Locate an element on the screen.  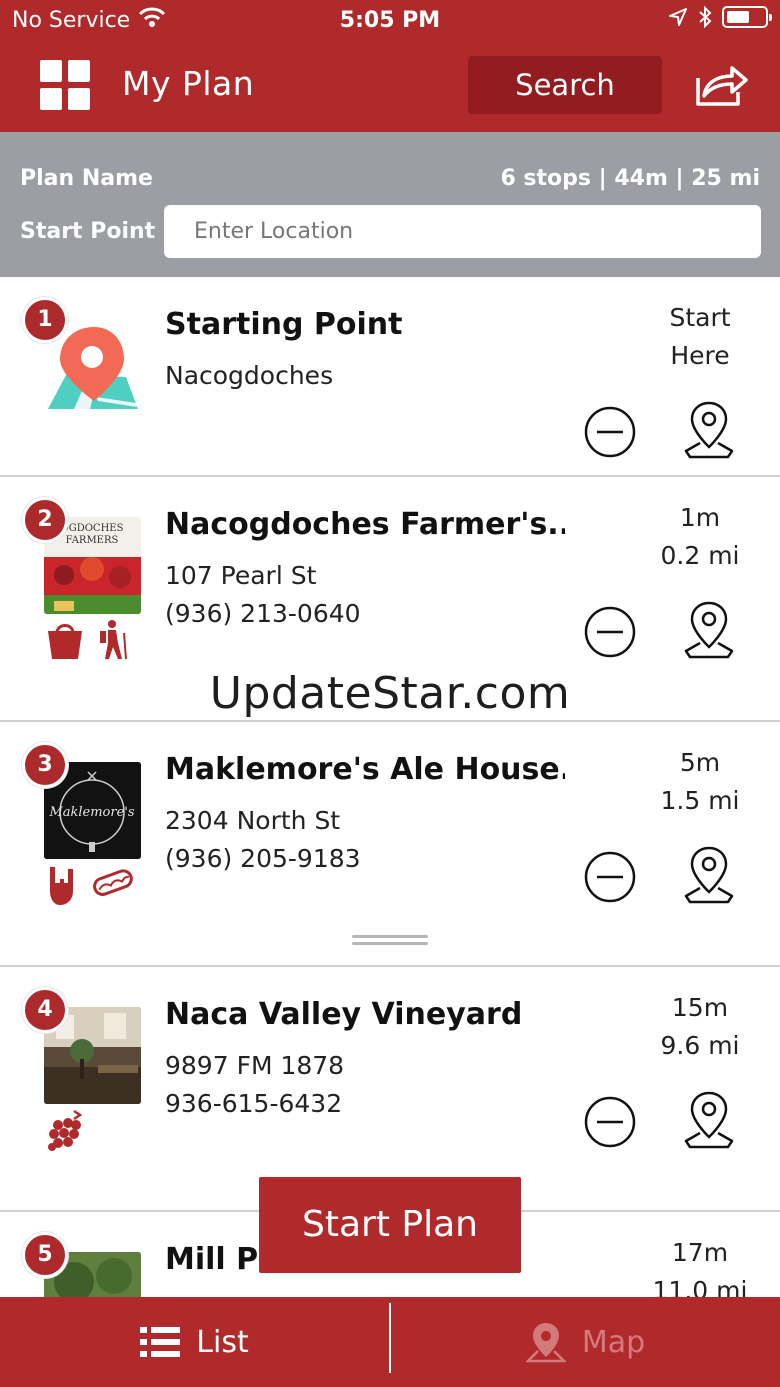
tab-list: List is located at coordinates (194, 1342).